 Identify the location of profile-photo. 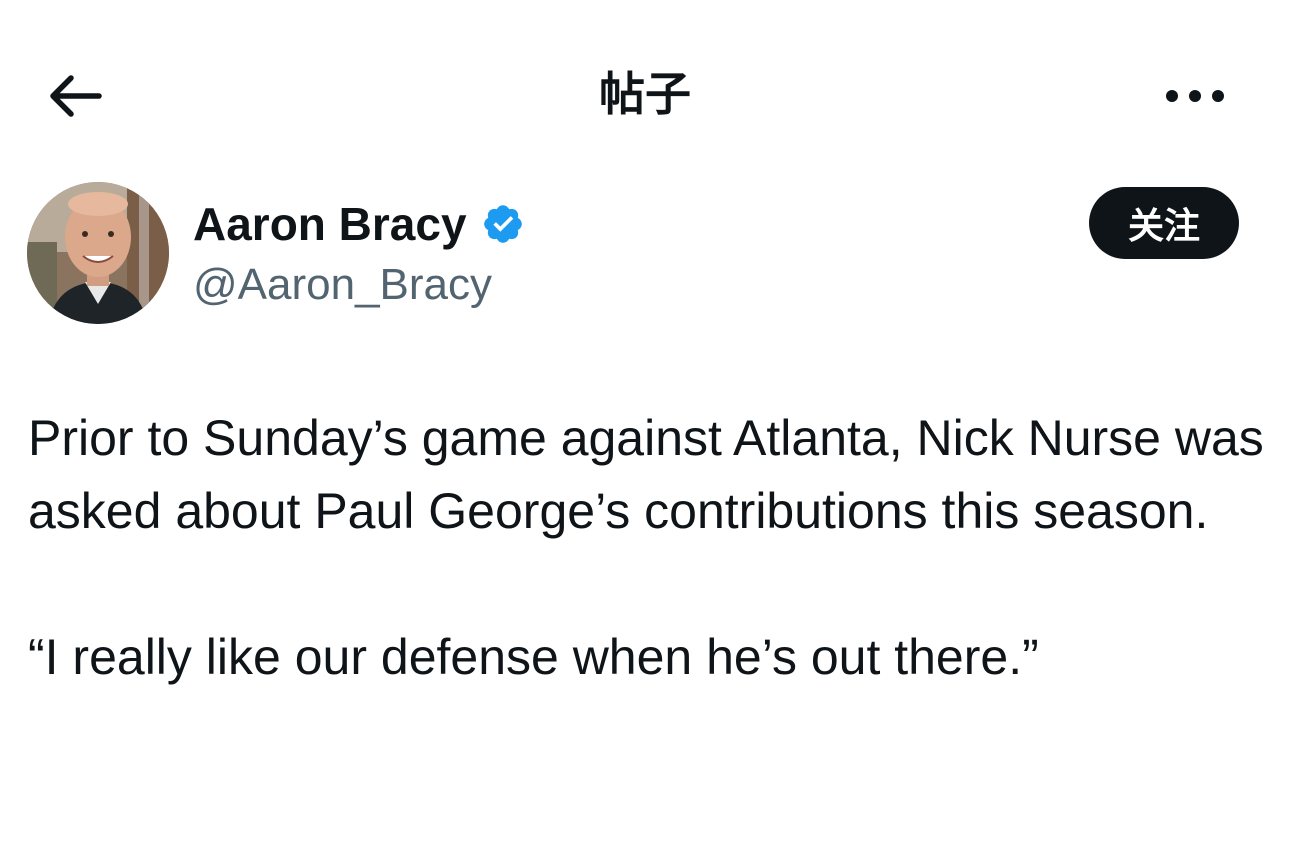
(98, 253).